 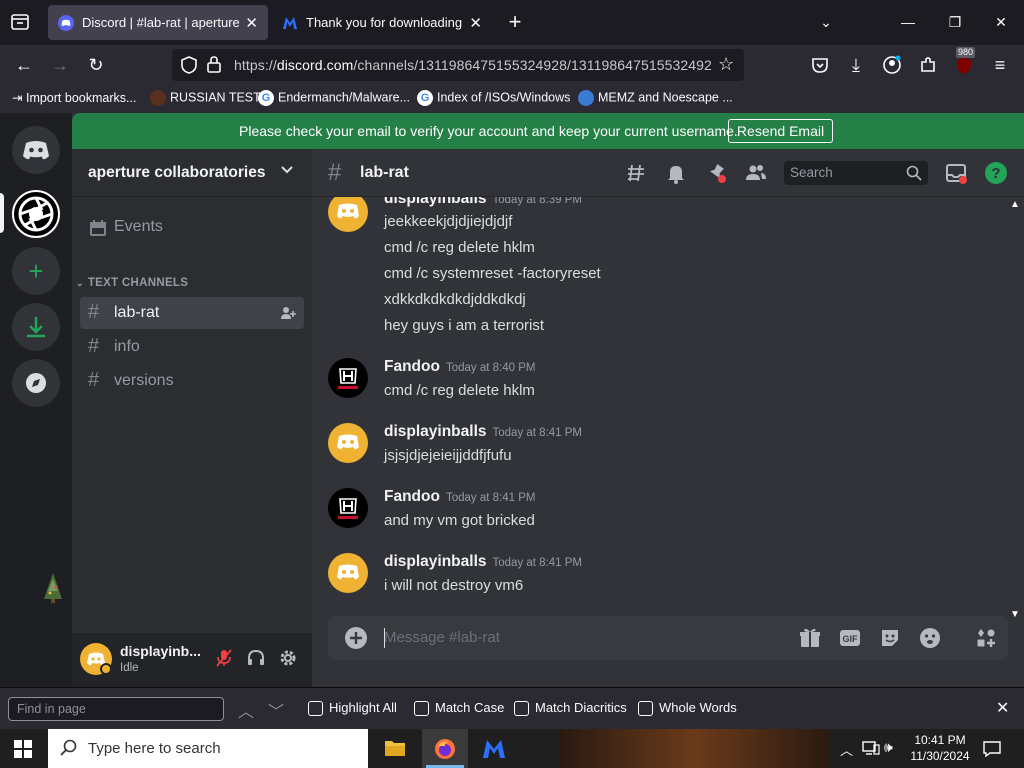 What do you see at coordinates (956, 173) in the screenshot?
I see `inbox-icon` at bounding box center [956, 173].